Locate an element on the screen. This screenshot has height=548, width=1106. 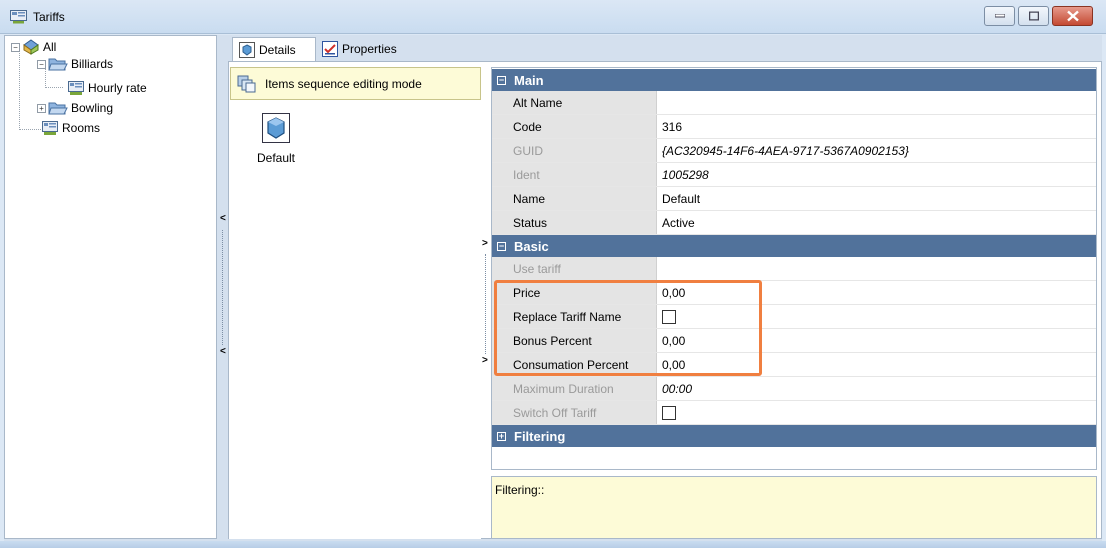
tab-label: Details is located at coordinates (277, 49).